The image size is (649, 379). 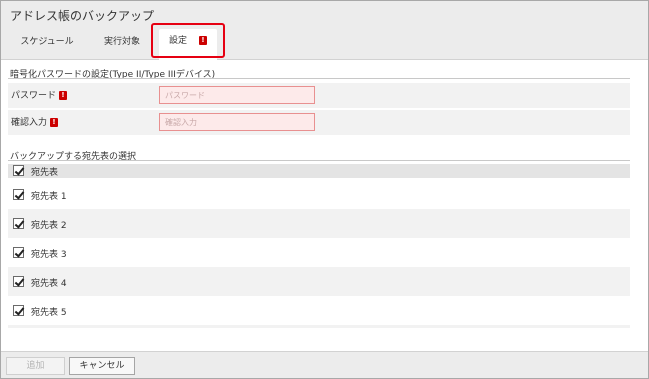 What do you see at coordinates (324, 364) in the screenshot?
I see `dialog-footer: 追加 キャンセル` at bounding box center [324, 364].